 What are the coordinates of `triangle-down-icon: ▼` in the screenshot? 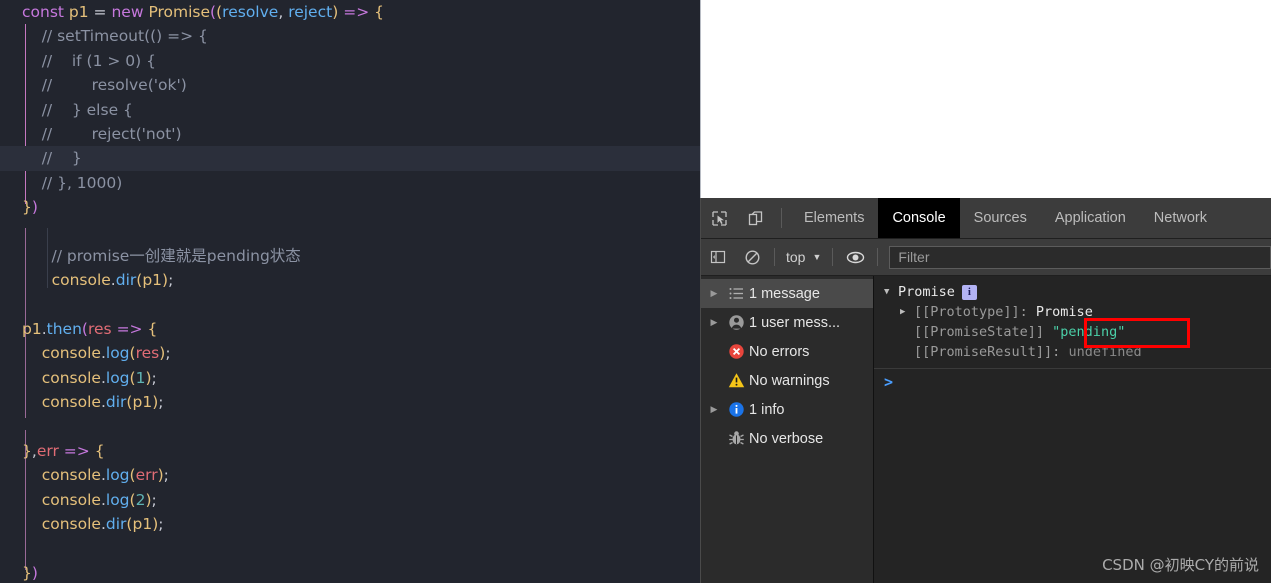 It's located at (891, 292).